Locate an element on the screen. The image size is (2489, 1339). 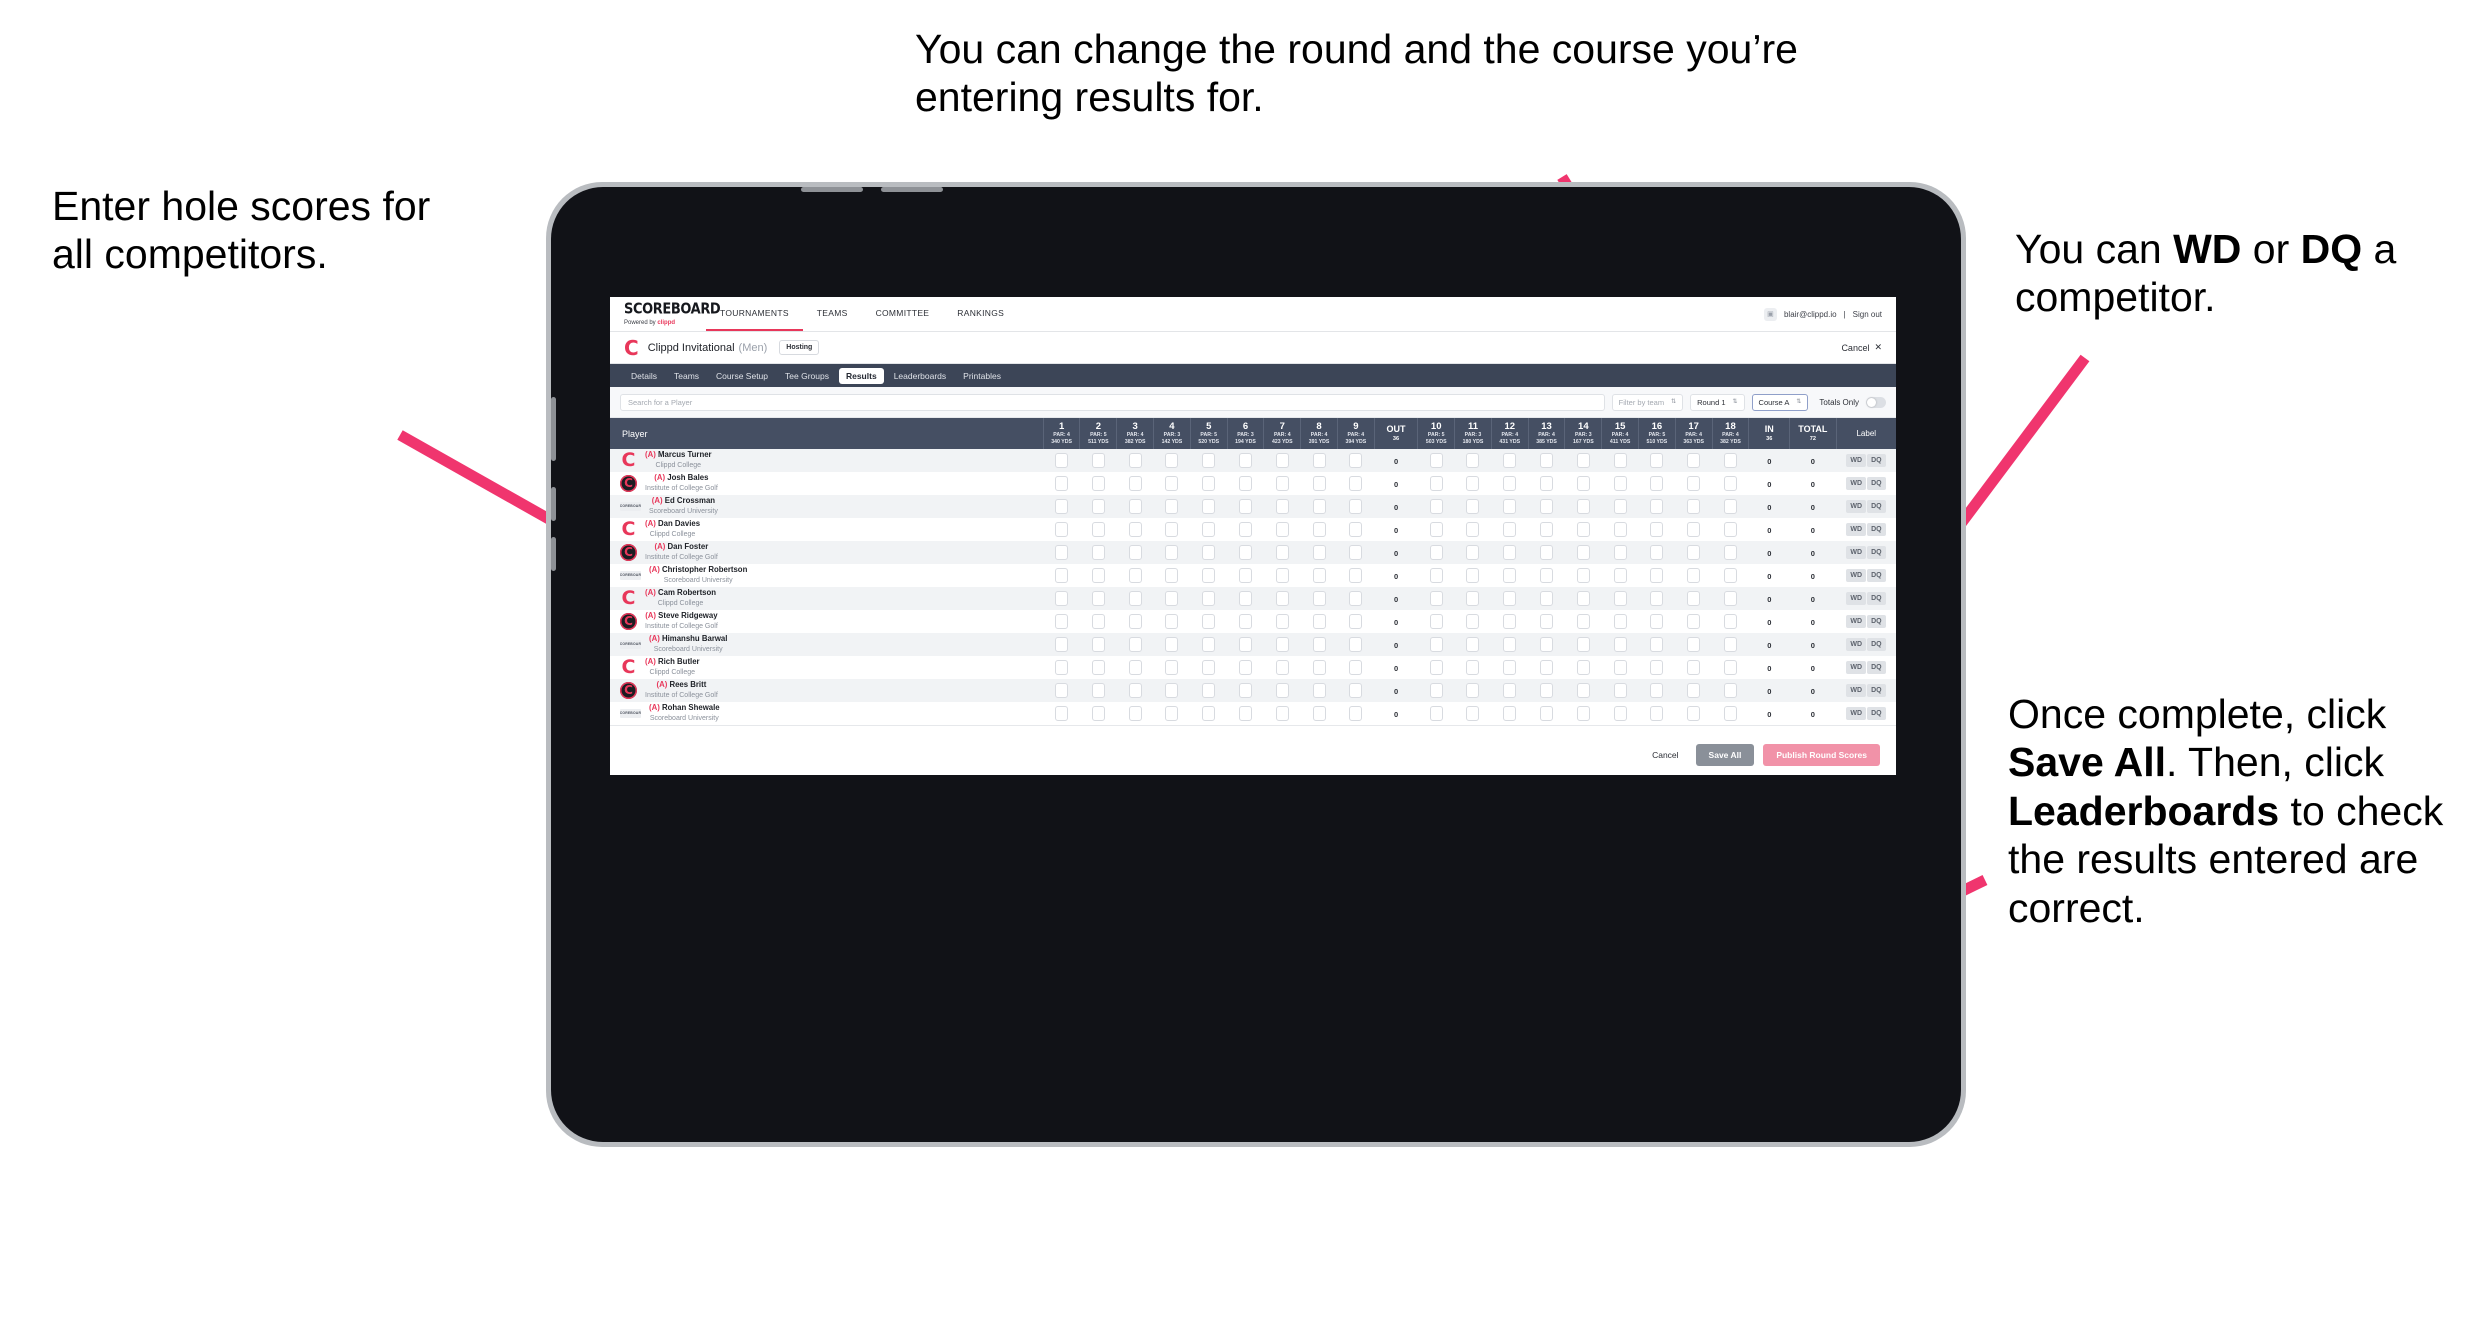
search-player-input: Search for a Player is located at coordinates (1112, 402).